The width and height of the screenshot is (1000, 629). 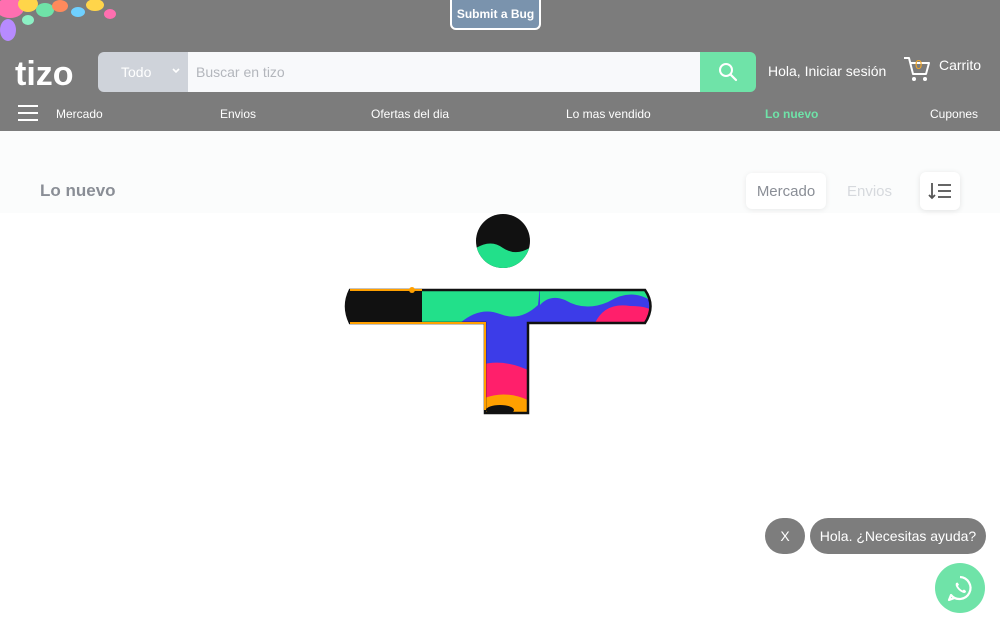 I want to click on login-link: Hola, Iniciar sesión, so click(x=827, y=71).